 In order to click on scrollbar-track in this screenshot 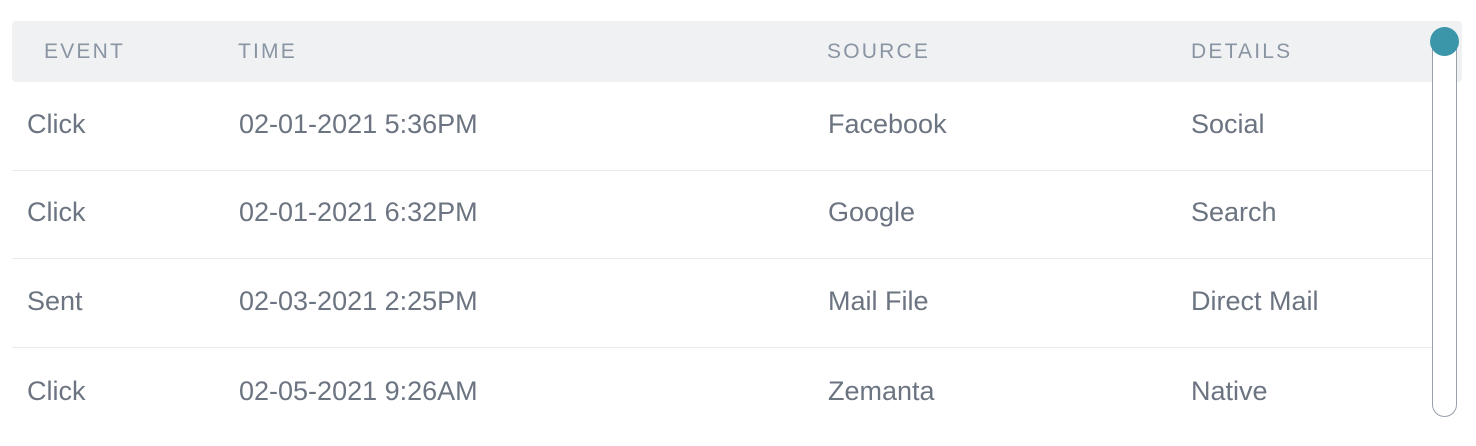, I will do `click(1444, 222)`.